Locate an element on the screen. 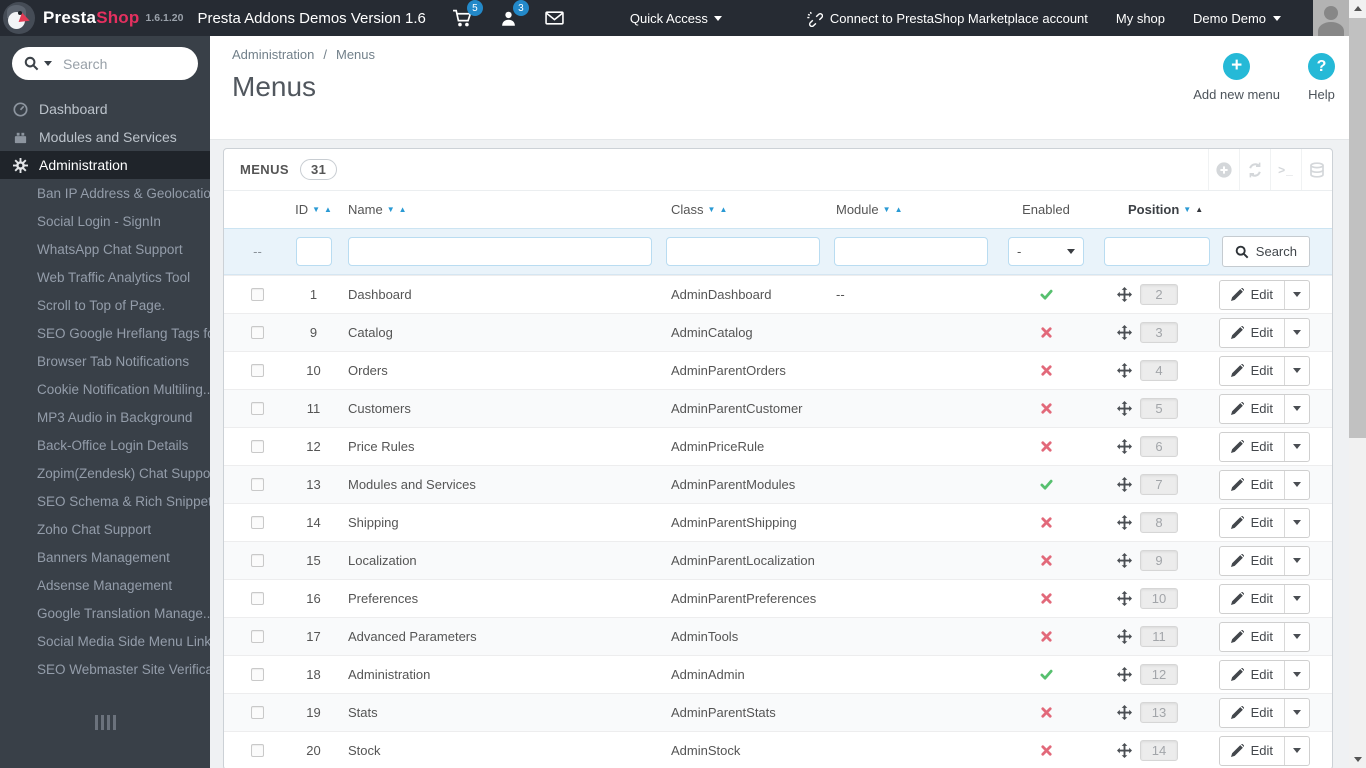  column-header-class: Class is located at coordinates (743, 209).